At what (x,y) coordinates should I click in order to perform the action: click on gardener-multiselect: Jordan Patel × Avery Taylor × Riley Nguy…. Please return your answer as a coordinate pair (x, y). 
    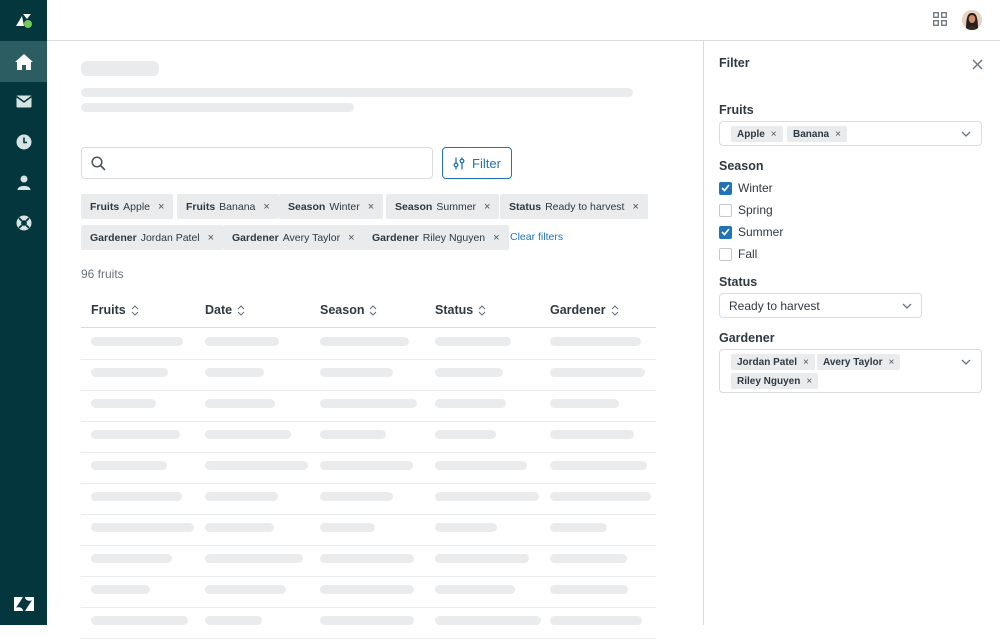
    Looking at the image, I should click on (850, 371).